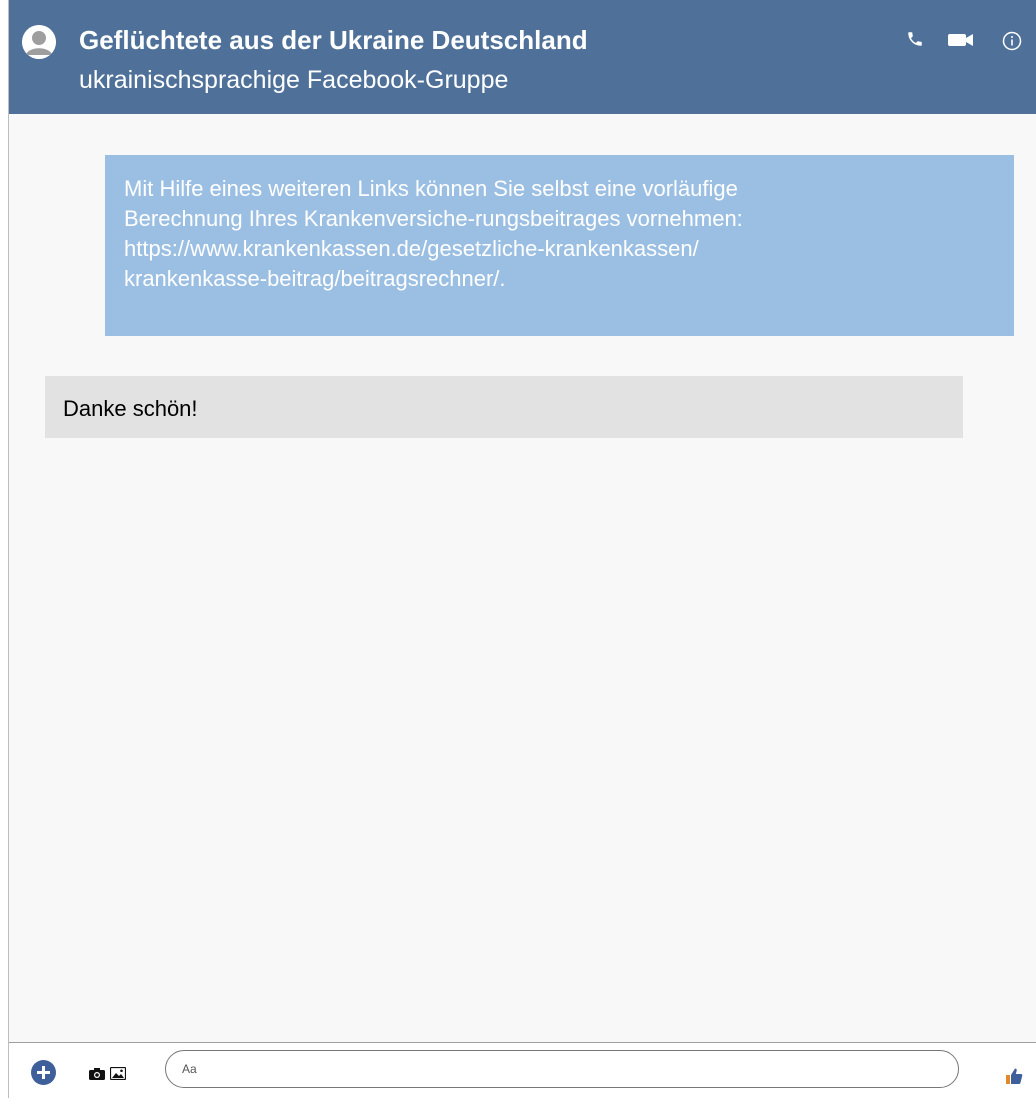  Describe the element at coordinates (294, 80) in the screenshot. I see `chat-subtitle: ukrainischsprachige Facebook-Gruppe` at that location.